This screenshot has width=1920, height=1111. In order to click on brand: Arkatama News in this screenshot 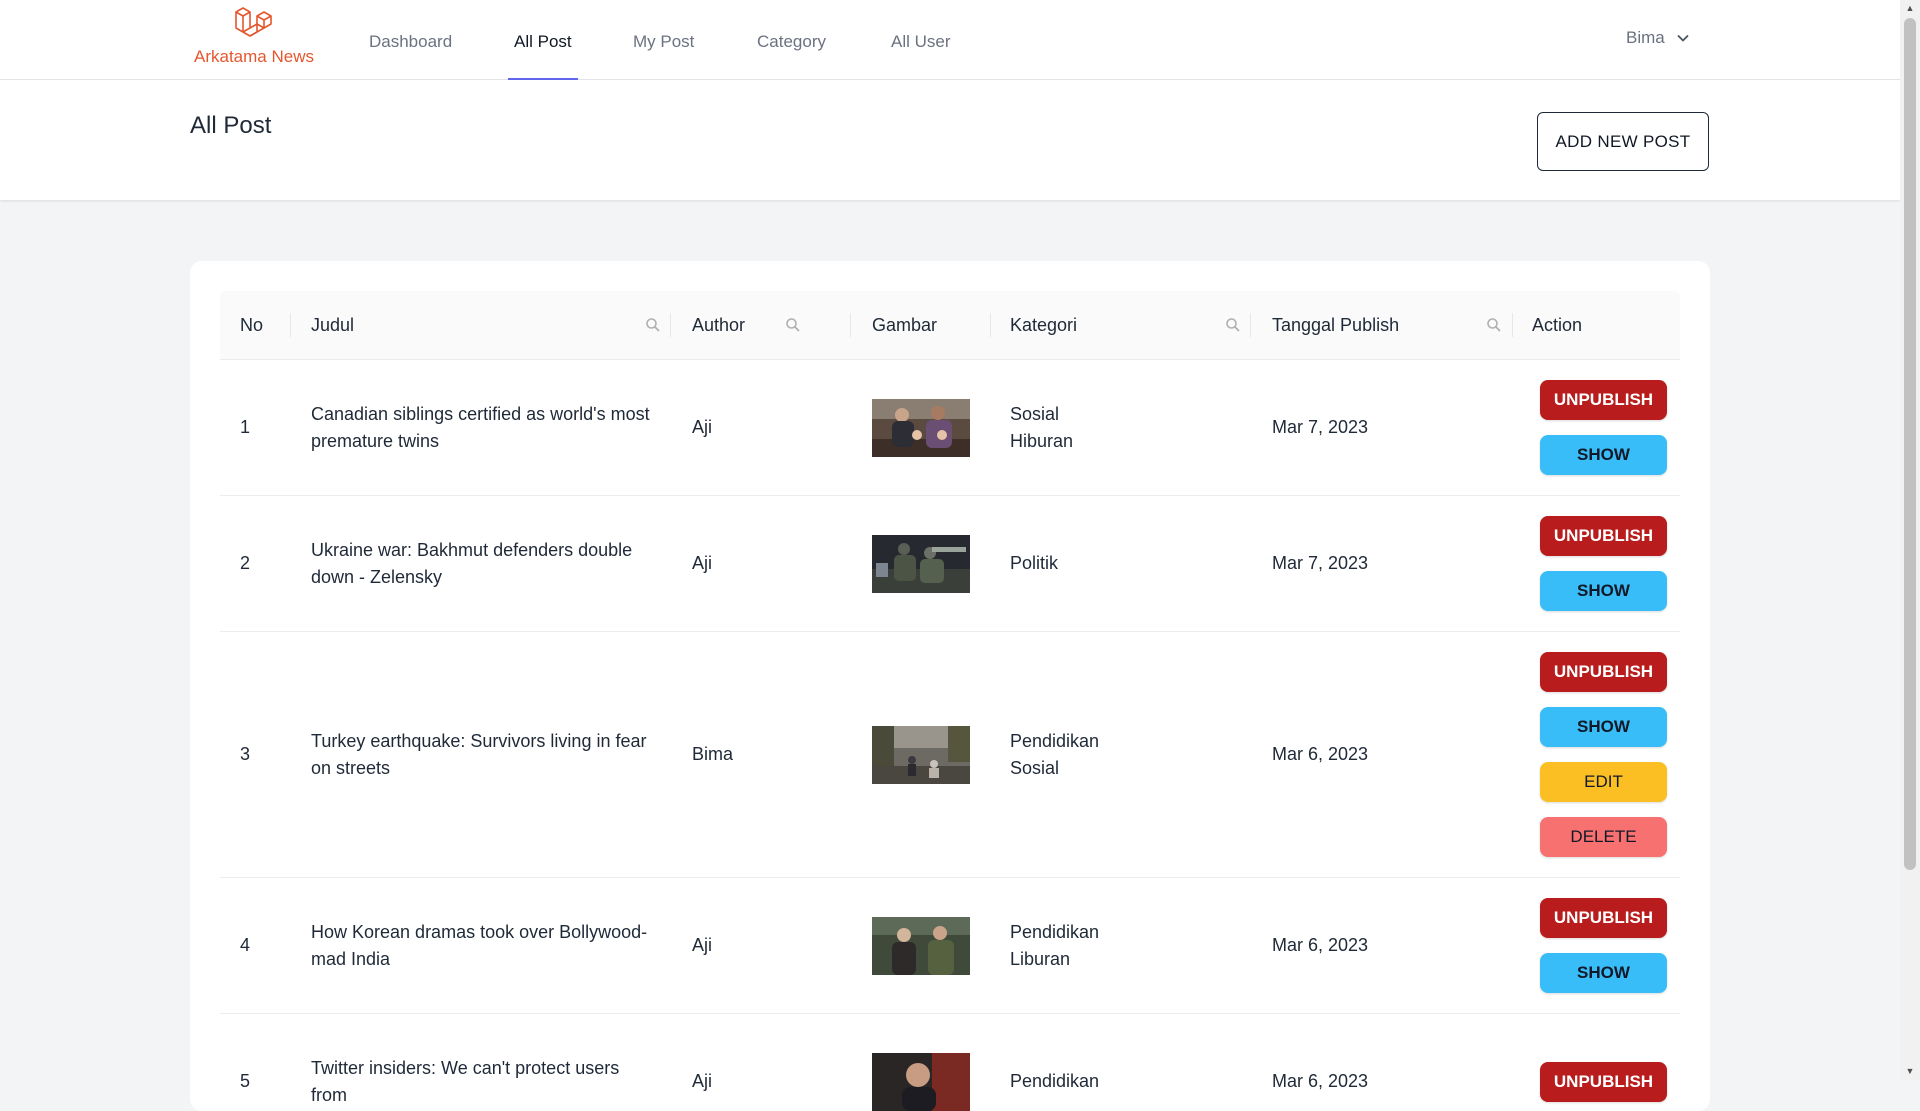, I will do `click(254, 36)`.